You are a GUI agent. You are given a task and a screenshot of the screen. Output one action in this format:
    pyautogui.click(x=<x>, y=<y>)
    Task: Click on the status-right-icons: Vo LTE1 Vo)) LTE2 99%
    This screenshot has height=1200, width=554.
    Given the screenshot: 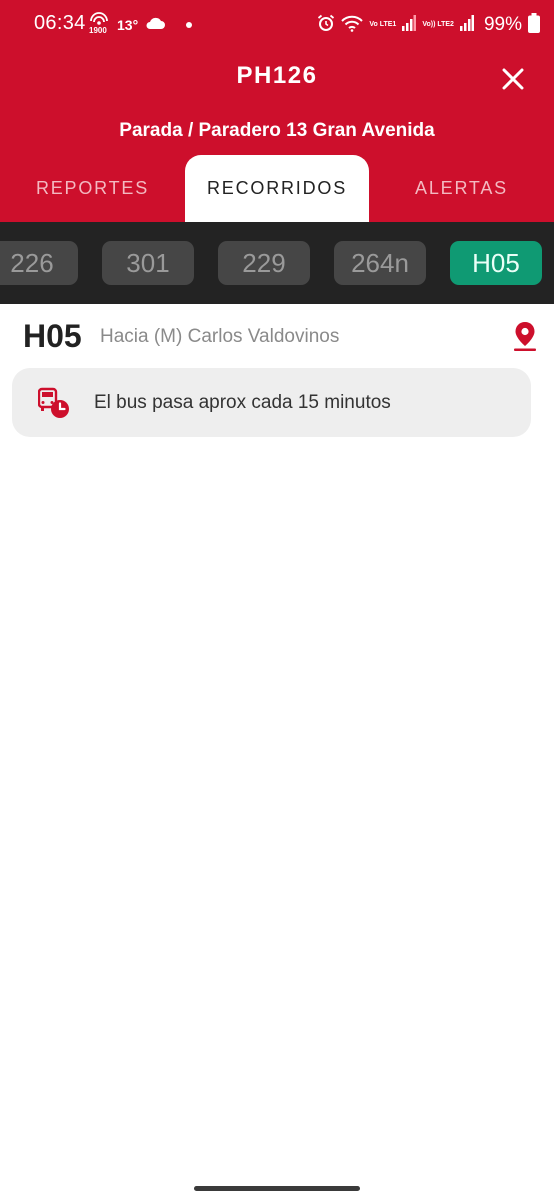 What is the action you would take?
    pyautogui.click(x=428, y=25)
    